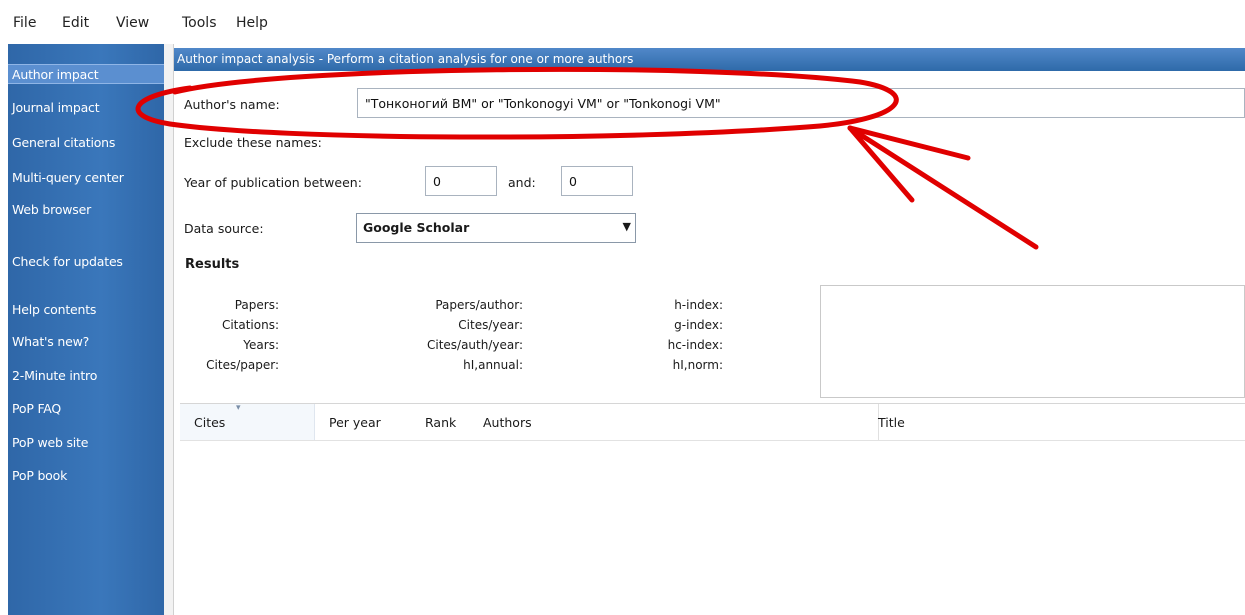  Describe the element at coordinates (355, 422) in the screenshot. I see `column-per-year: Per year` at that location.